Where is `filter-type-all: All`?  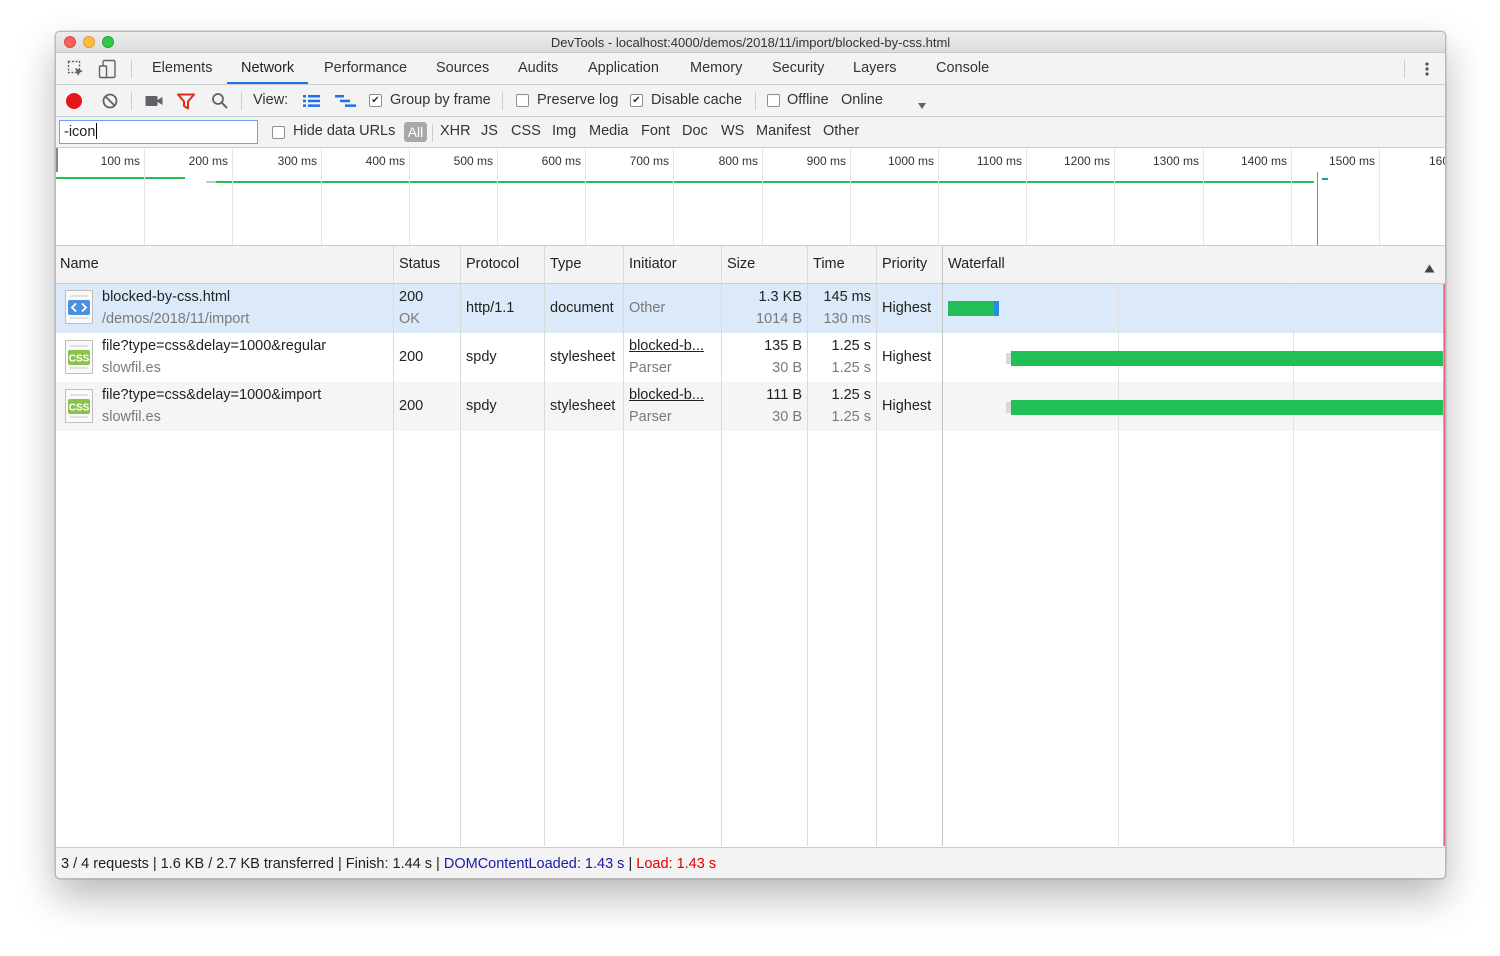
filter-type-all: All is located at coordinates (415, 132).